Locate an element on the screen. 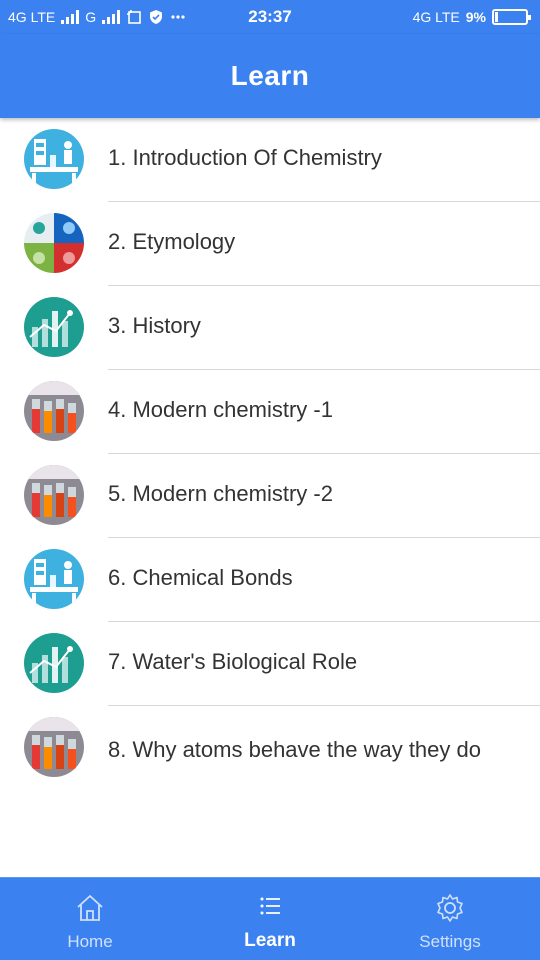  status-right: 4G LTE 9% is located at coordinates (471, 17).